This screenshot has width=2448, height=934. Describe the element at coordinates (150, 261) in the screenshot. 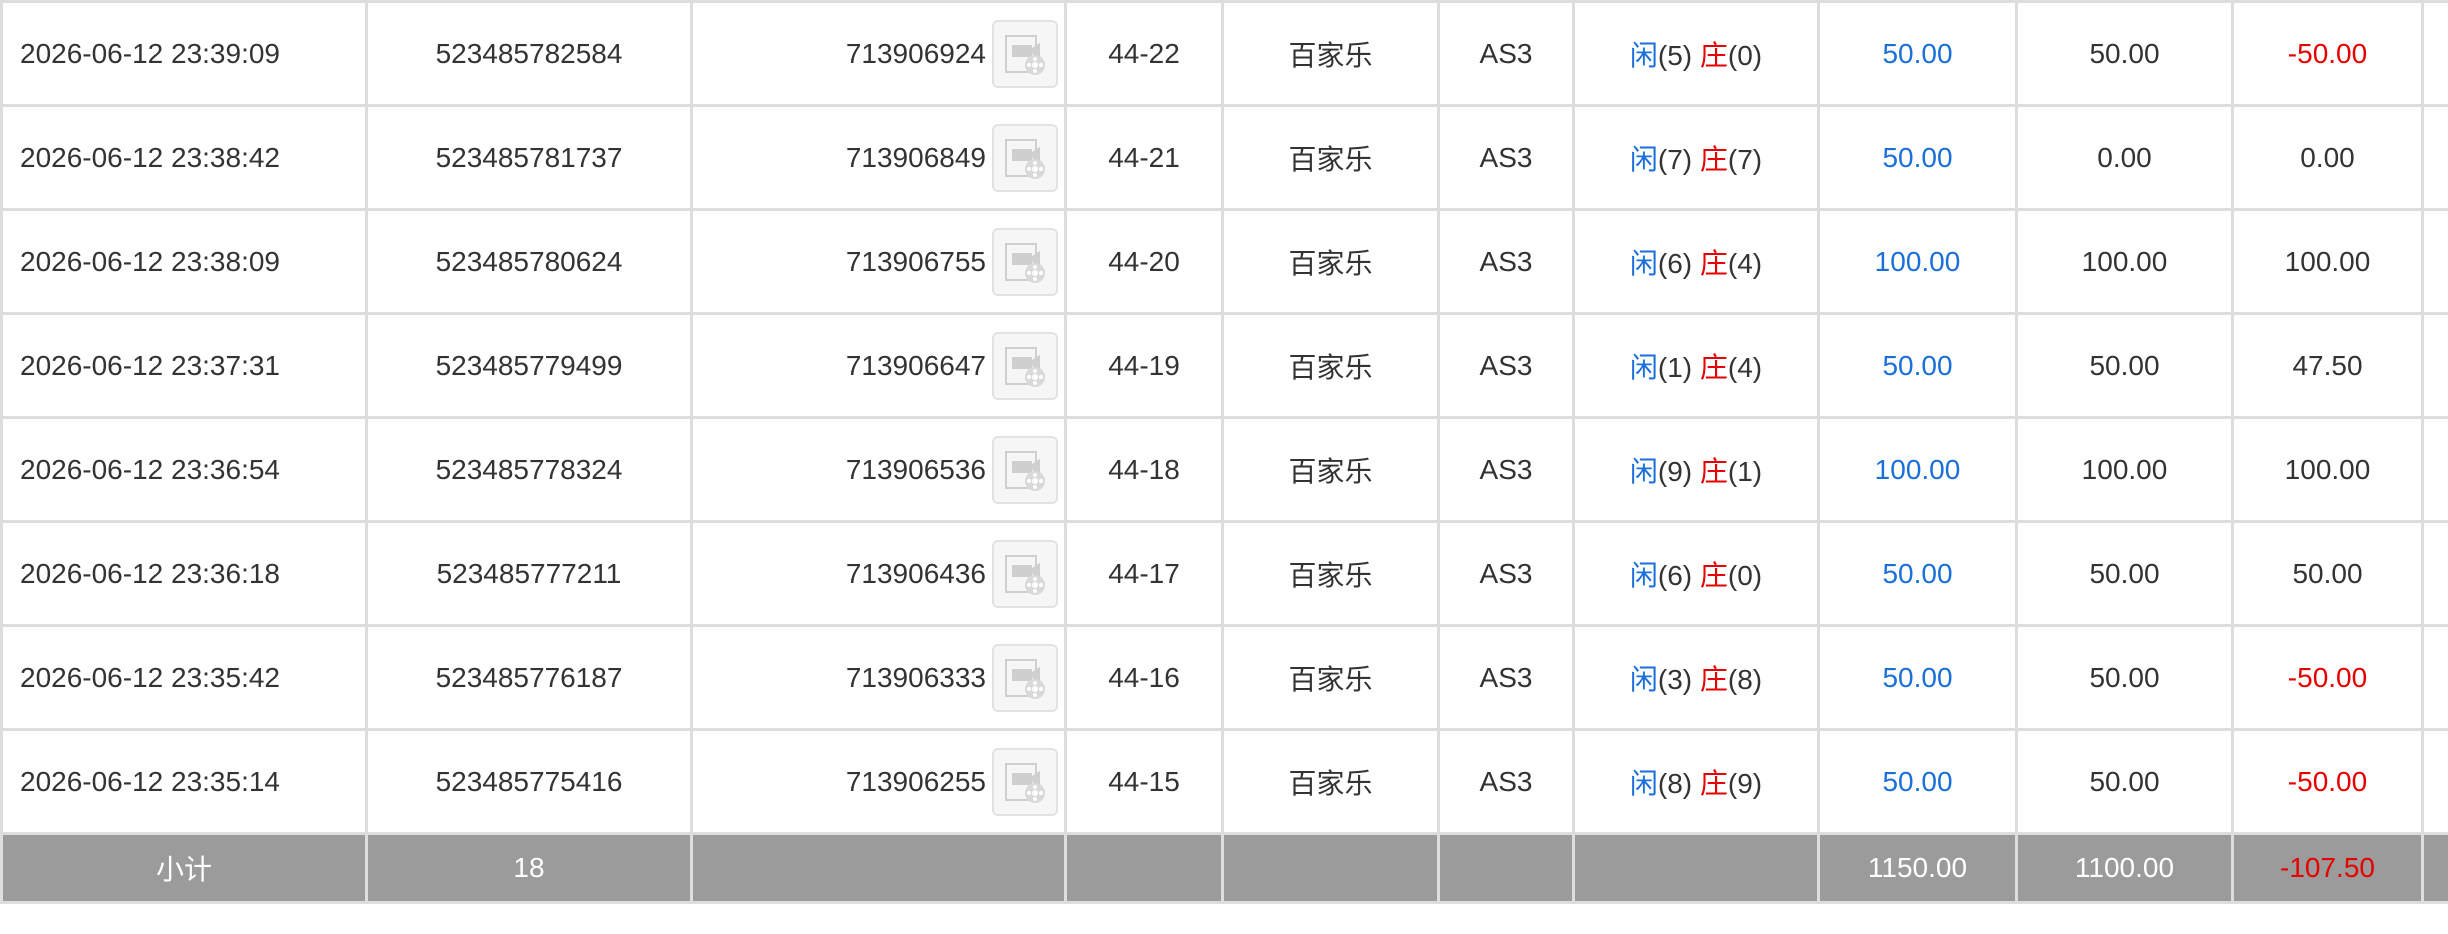

I see `bet-time: 2026-06-12 23:38:09` at that location.